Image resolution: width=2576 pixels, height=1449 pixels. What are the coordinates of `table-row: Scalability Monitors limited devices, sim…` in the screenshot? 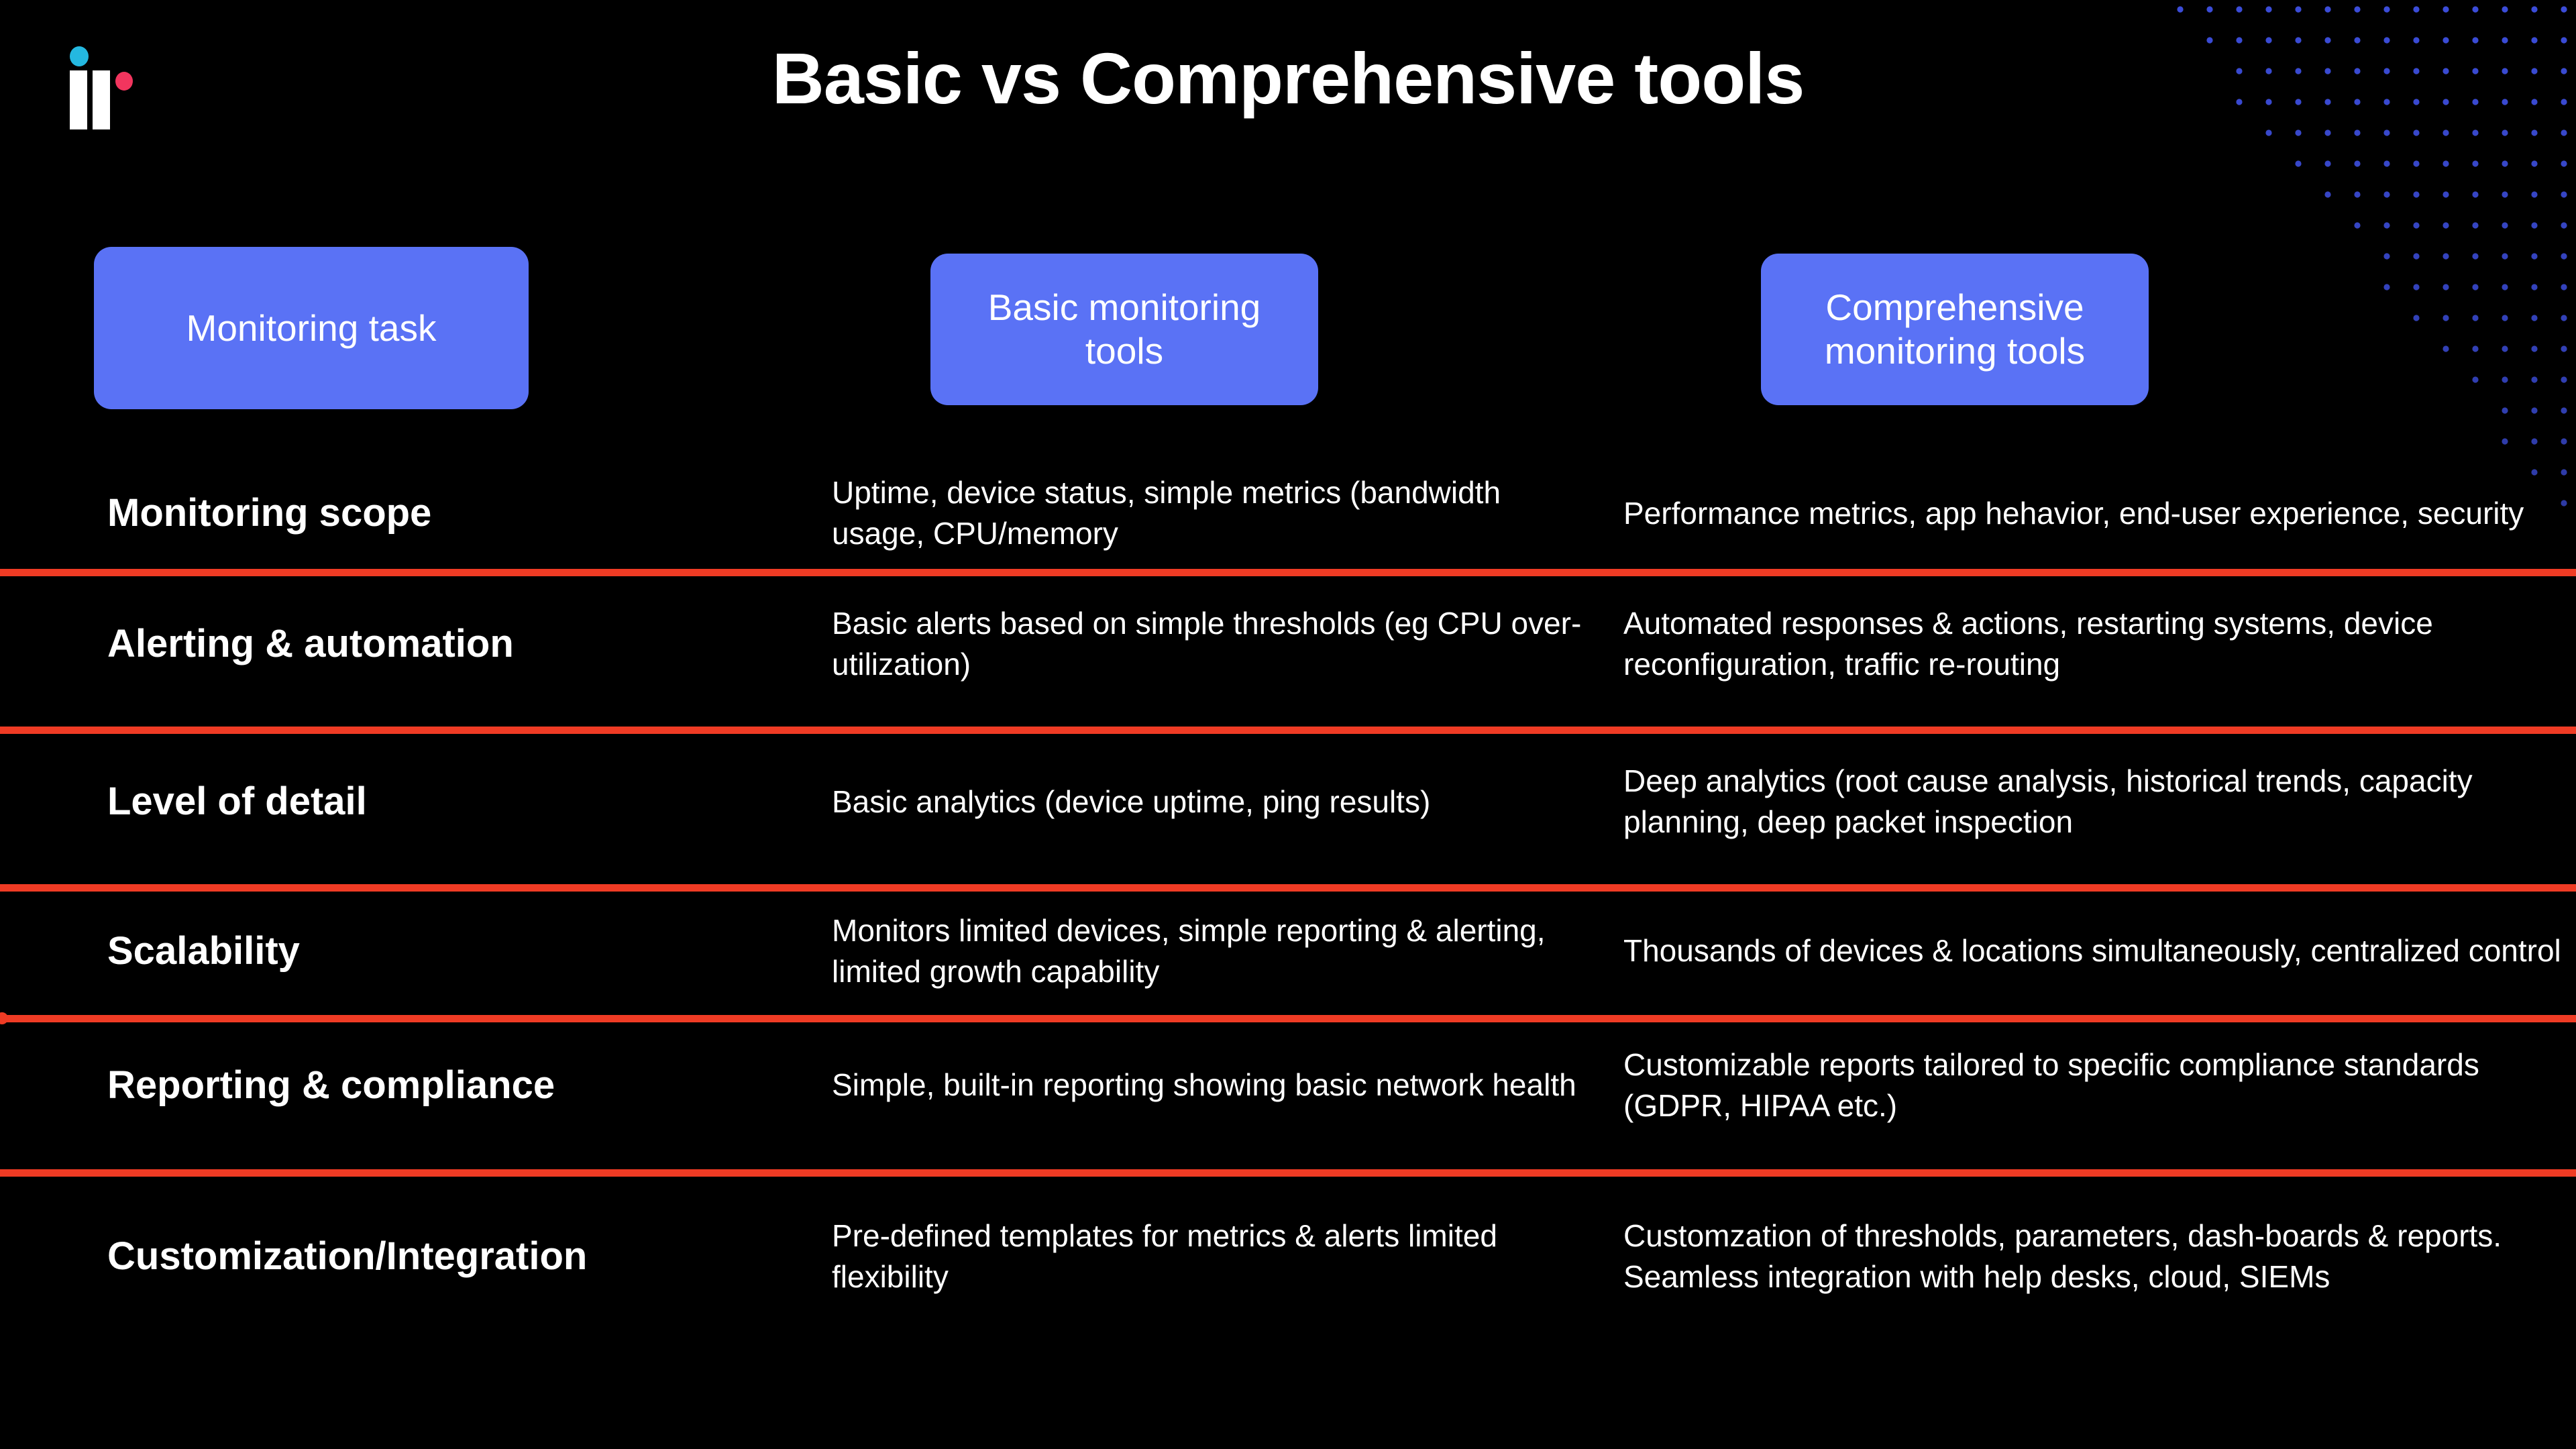 It's located at (1288, 951).